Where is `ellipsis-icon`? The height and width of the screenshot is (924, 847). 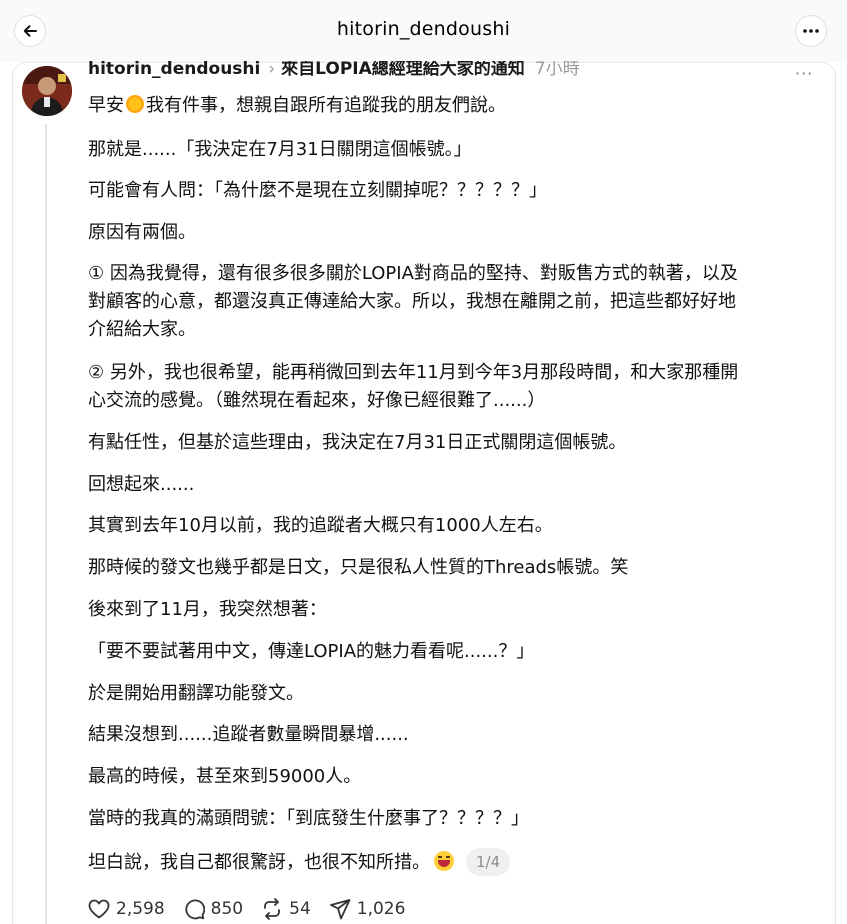 ellipsis-icon is located at coordinates (811, 31).